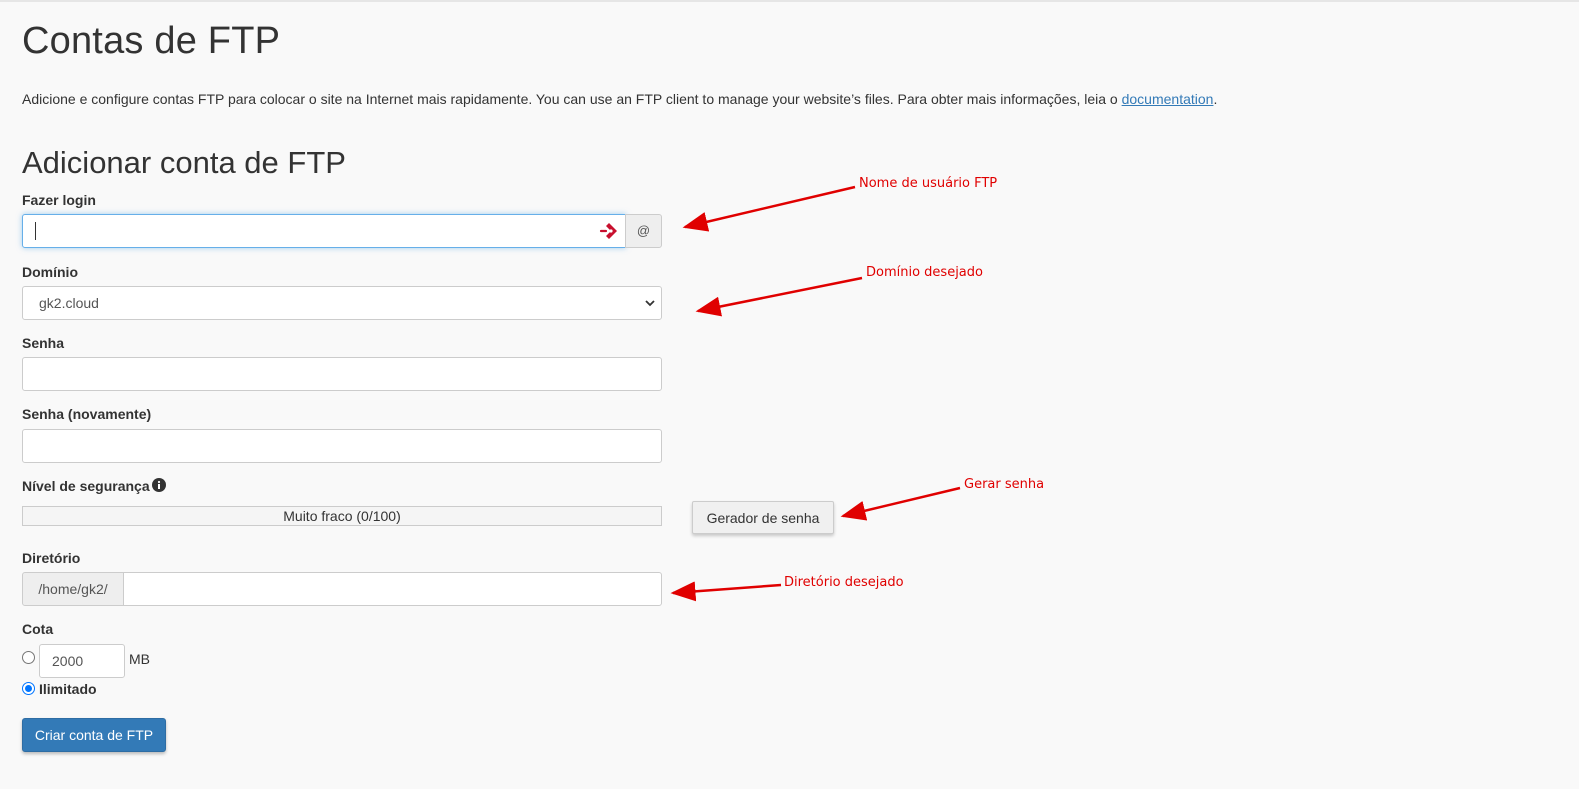  What do you see at coordinates (928, 183) in the screenshot?
I see `annotation-username: Nome de usuário FTP` at bounding box center [928, 183].